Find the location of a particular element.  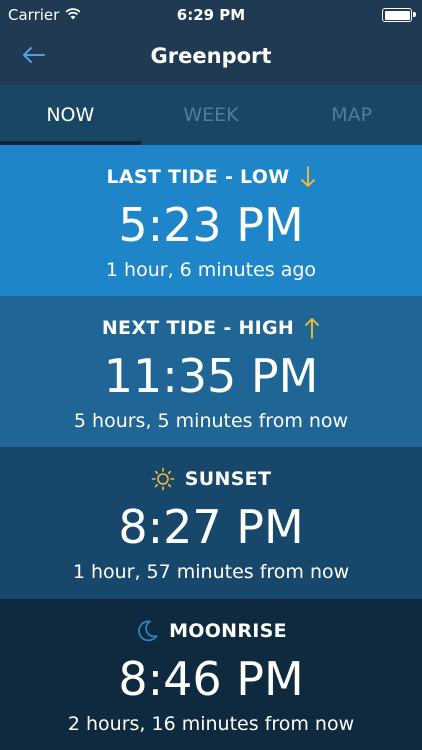

card-time: 5:23 PM is located at coordinates (211, 225).